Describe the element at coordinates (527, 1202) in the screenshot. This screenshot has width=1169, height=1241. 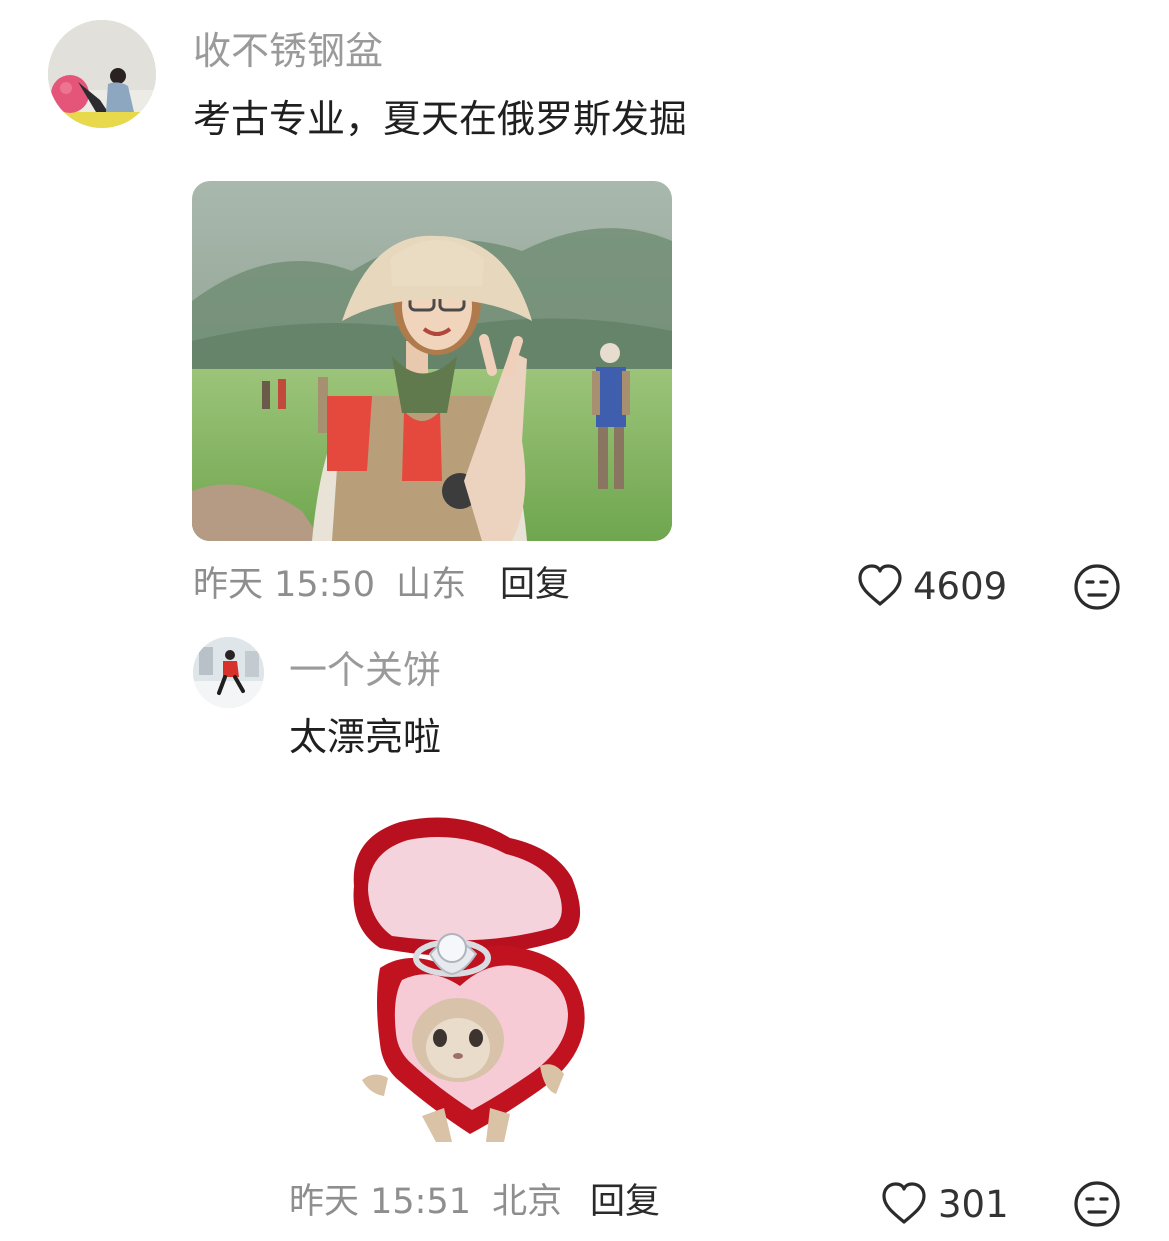
I see `comment-location: 北京` at that location.